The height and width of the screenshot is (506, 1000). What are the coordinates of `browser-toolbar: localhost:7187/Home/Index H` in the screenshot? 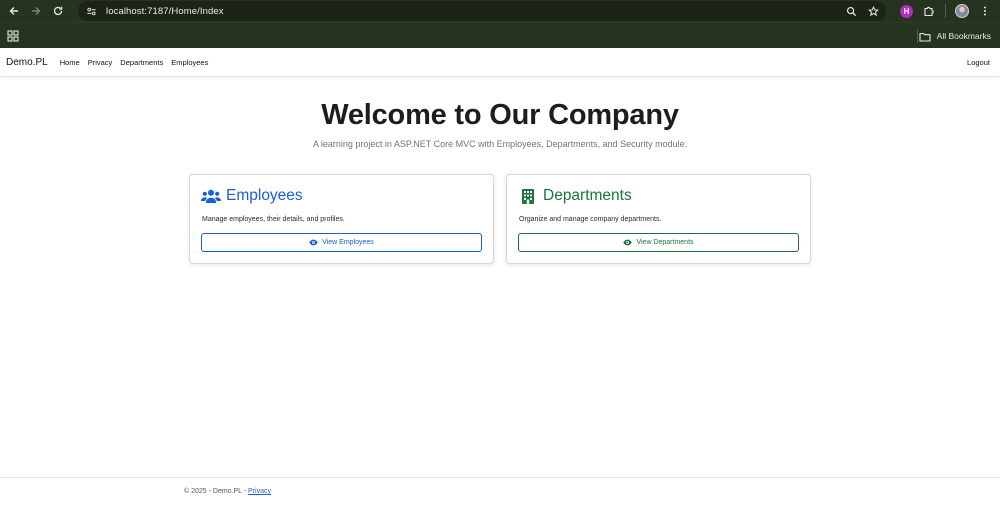 It's located at (500, 11).